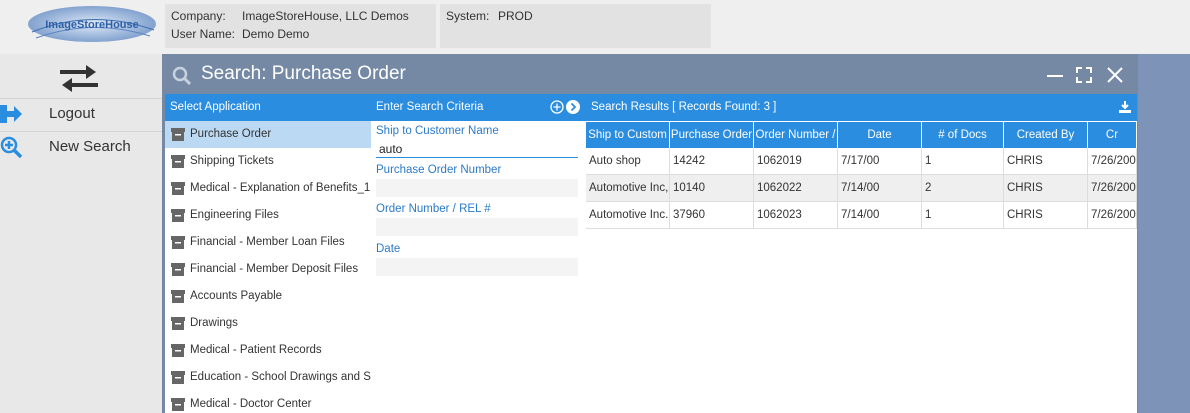 The width and height of the screenshot is (1190, 413). Describe the element at coordinates (430, 107) in the screenshot. I see `search-criteria-title: Enter Search Criteria` at that location.